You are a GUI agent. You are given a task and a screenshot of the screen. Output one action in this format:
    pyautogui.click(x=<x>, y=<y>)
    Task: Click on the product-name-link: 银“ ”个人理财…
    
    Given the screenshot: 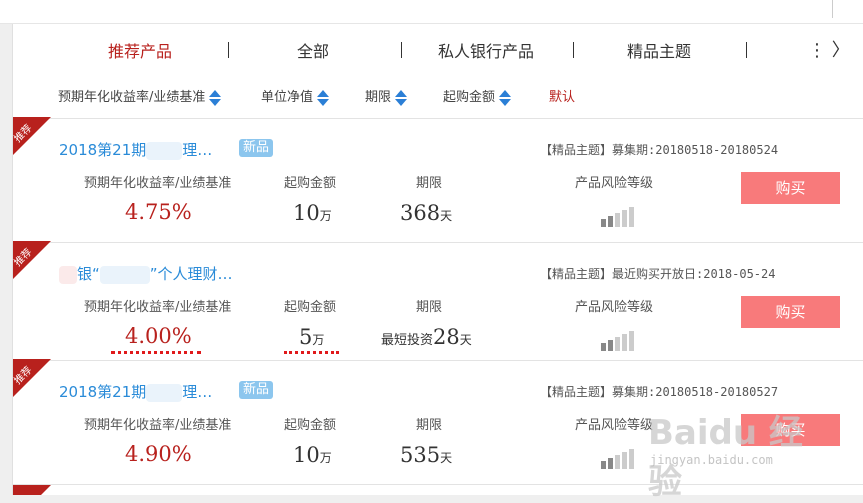 What is the action you would take?
    pyautogui.click(x=146, y=273)
    